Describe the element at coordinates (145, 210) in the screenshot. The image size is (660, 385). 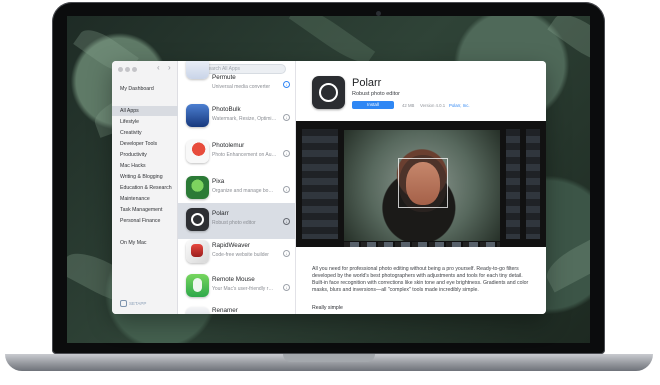
I see `sidebar-item-task-management: Task Management` at that location.